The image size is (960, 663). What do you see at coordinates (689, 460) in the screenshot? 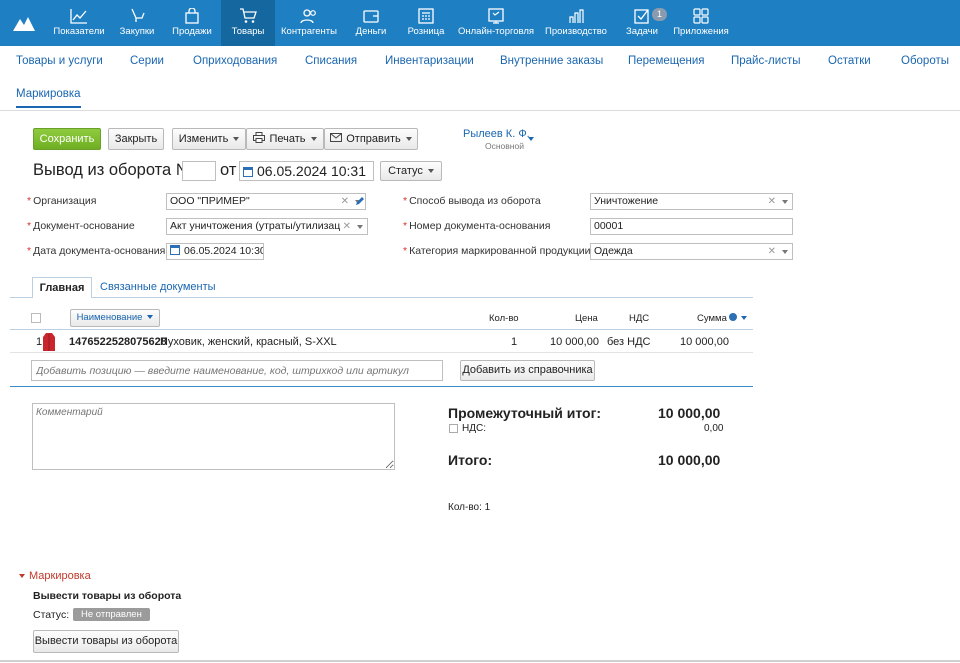
I see `total-value: 10 000,00` at bounding box center [689, 460].